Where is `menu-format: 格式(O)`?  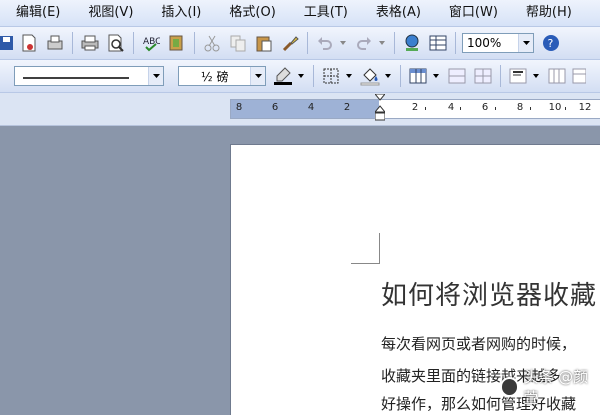 menu-format: 格式(O) is located at coordinates (252, 13).